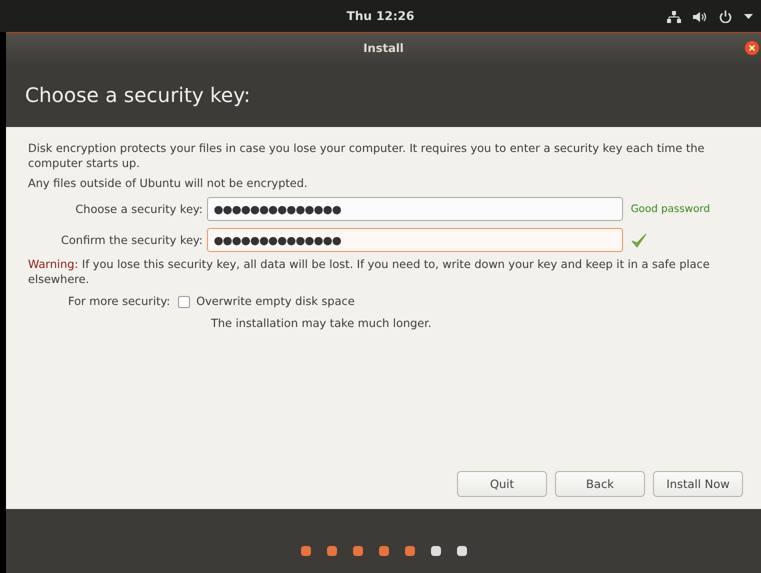  I want to click on dialog-button: Back, so click(600, 484).